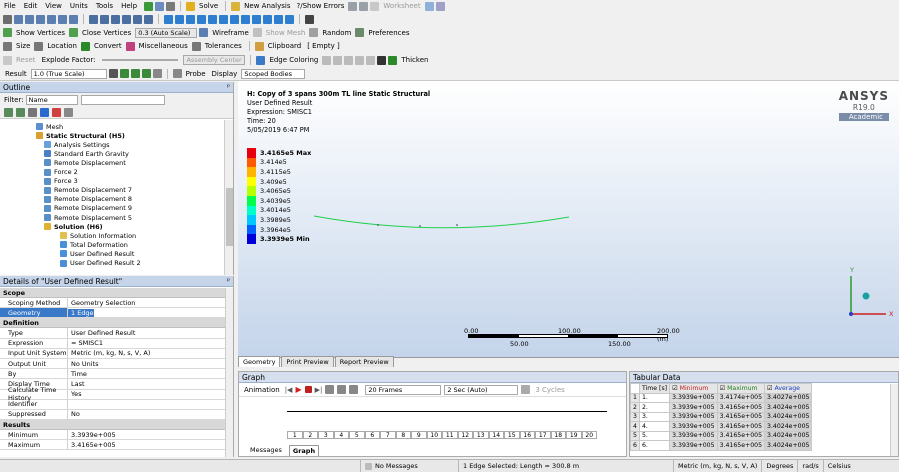 The image size is (899, 472). Describe the element at coordinates (382, 60) in the screenshot. I see `pen-icon` at that location.